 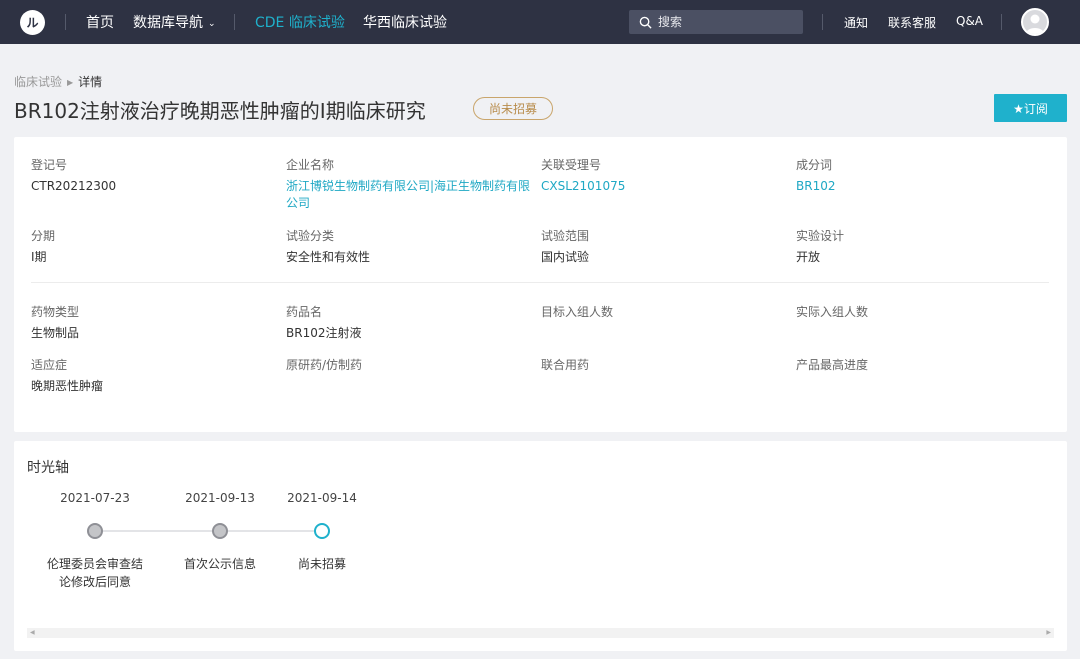 I want to click on subscribe-button: ★订阅, so click(x=1030, y=108).